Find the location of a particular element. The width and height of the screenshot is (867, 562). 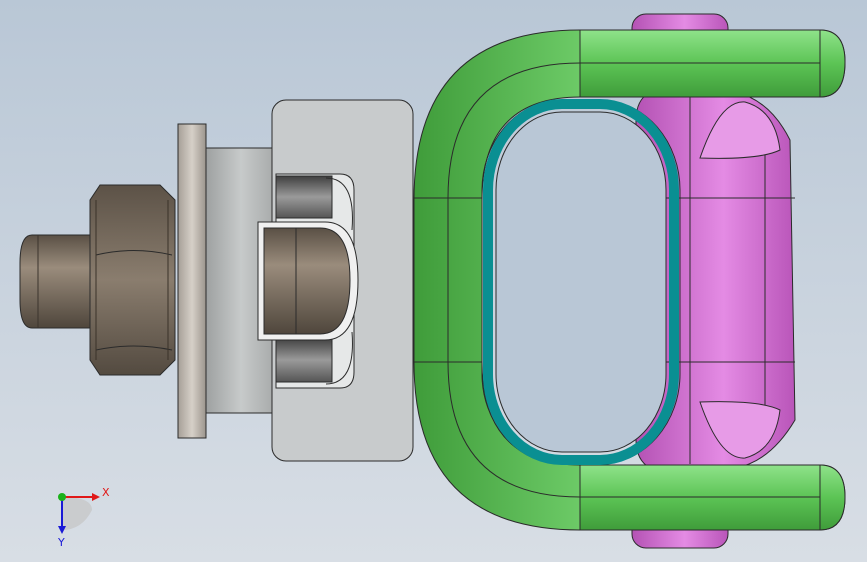

flat-washer is located at coordinates (192, 281).